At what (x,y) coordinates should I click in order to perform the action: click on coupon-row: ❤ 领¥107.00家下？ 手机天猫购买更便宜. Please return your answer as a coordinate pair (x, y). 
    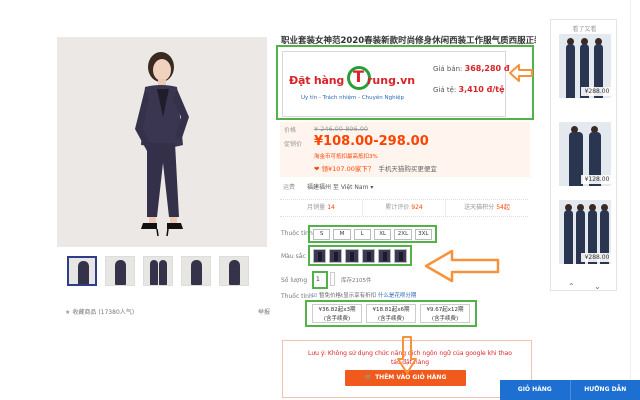
    Looking at the image, I should click on (375, 168).